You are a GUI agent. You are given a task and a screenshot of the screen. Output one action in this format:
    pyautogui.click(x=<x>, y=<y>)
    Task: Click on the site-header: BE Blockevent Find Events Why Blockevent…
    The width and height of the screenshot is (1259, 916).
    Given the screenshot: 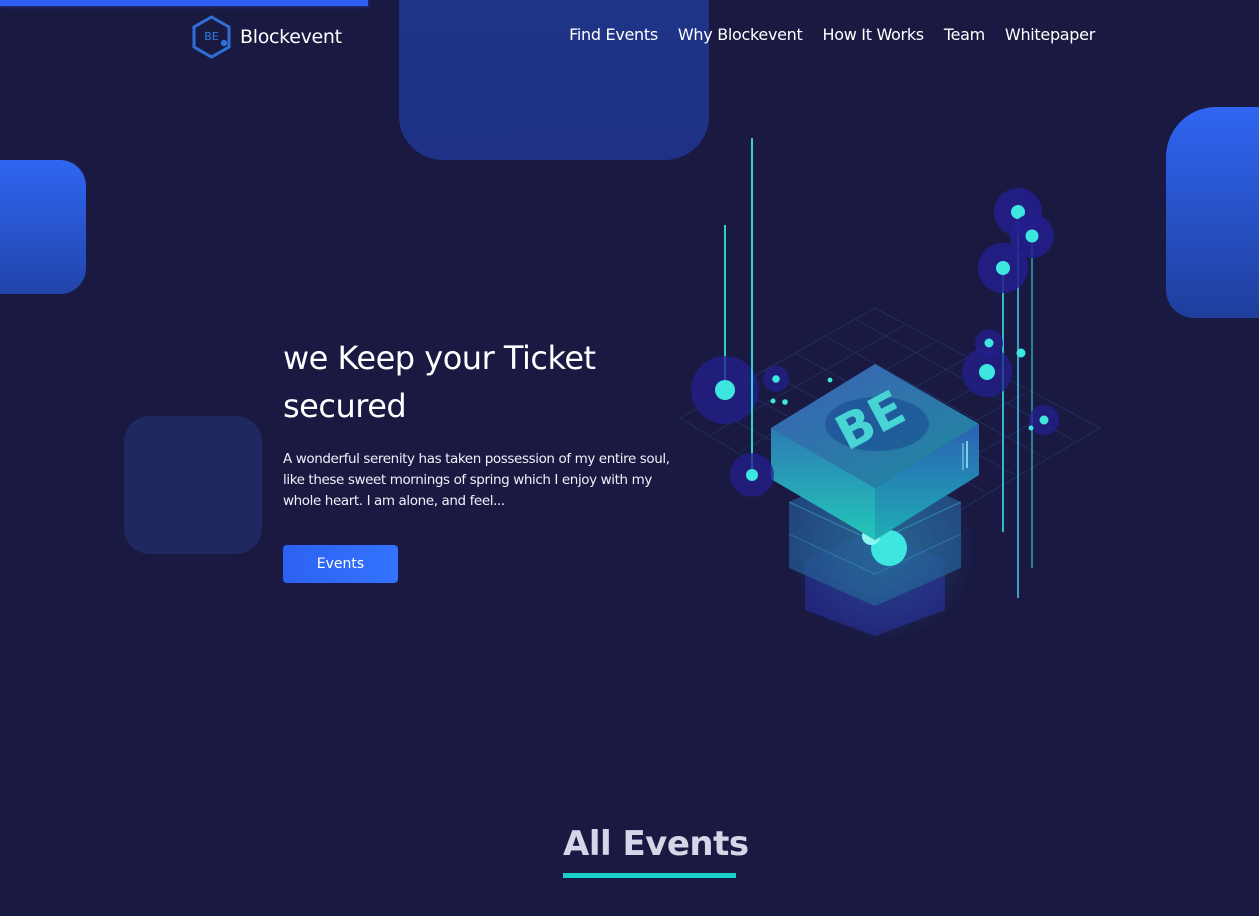 What is the action you would take?
    pyautogui.click(x=629, y=37)
    